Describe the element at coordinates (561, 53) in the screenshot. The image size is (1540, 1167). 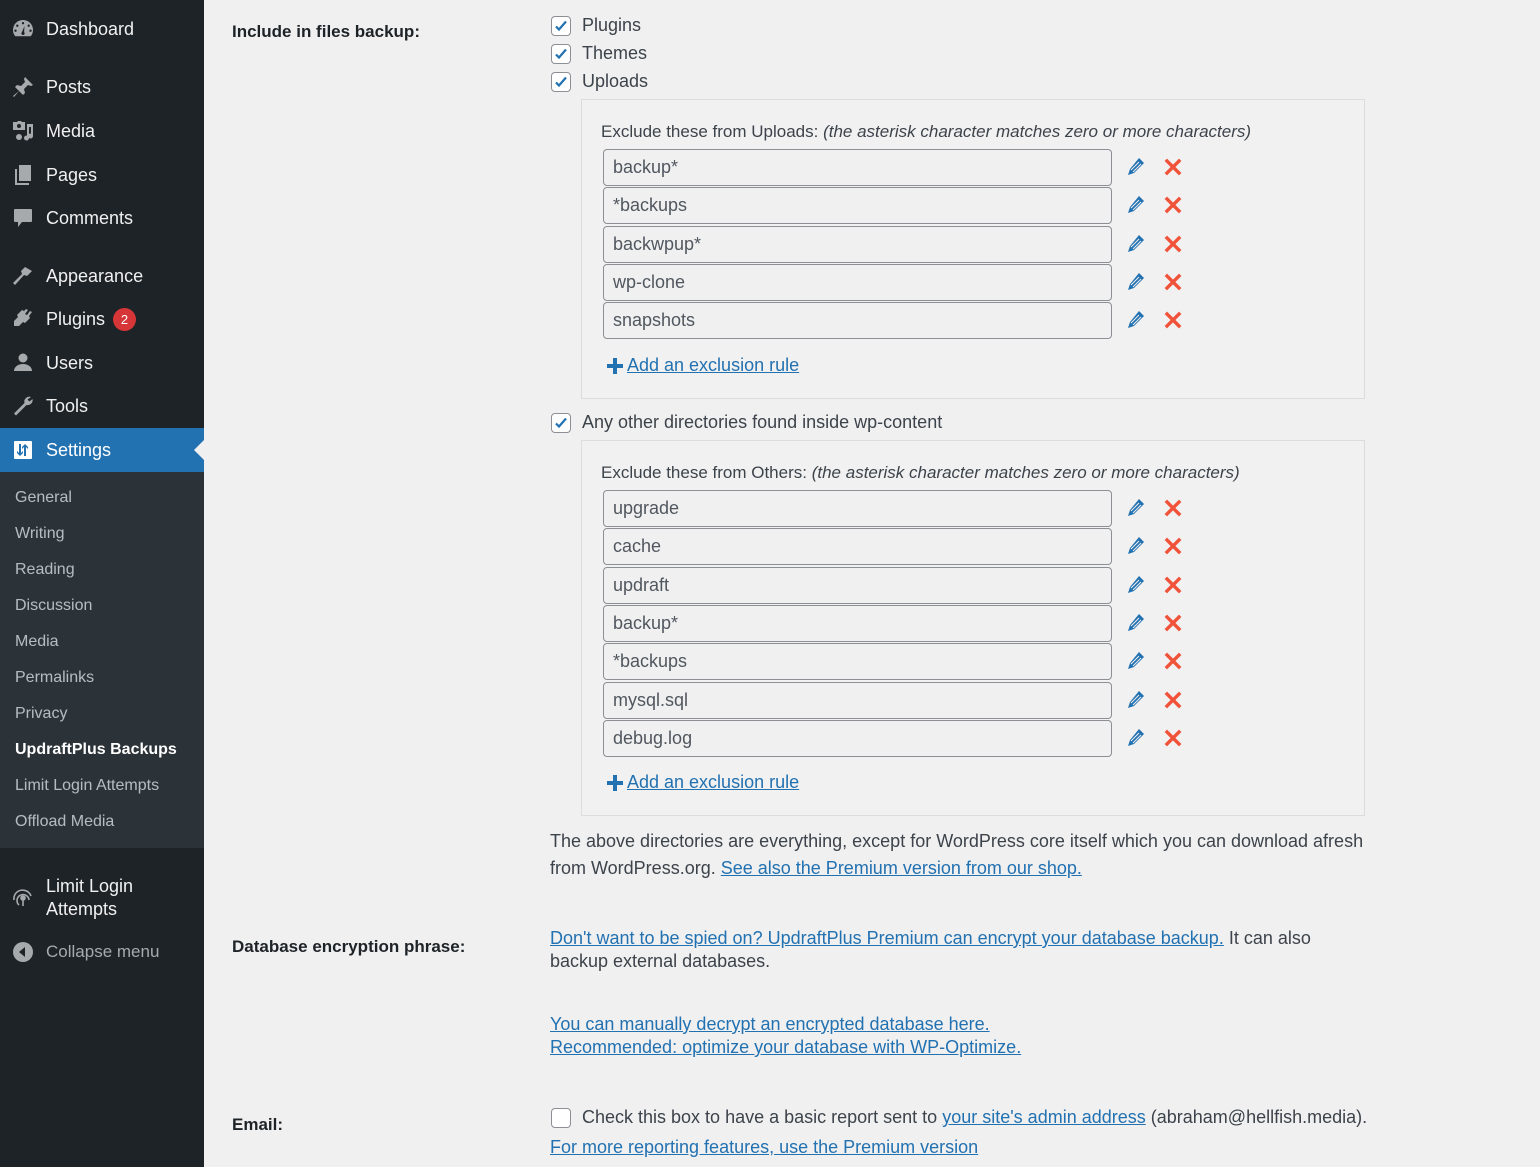
I see `themes-checkbox` at that location.